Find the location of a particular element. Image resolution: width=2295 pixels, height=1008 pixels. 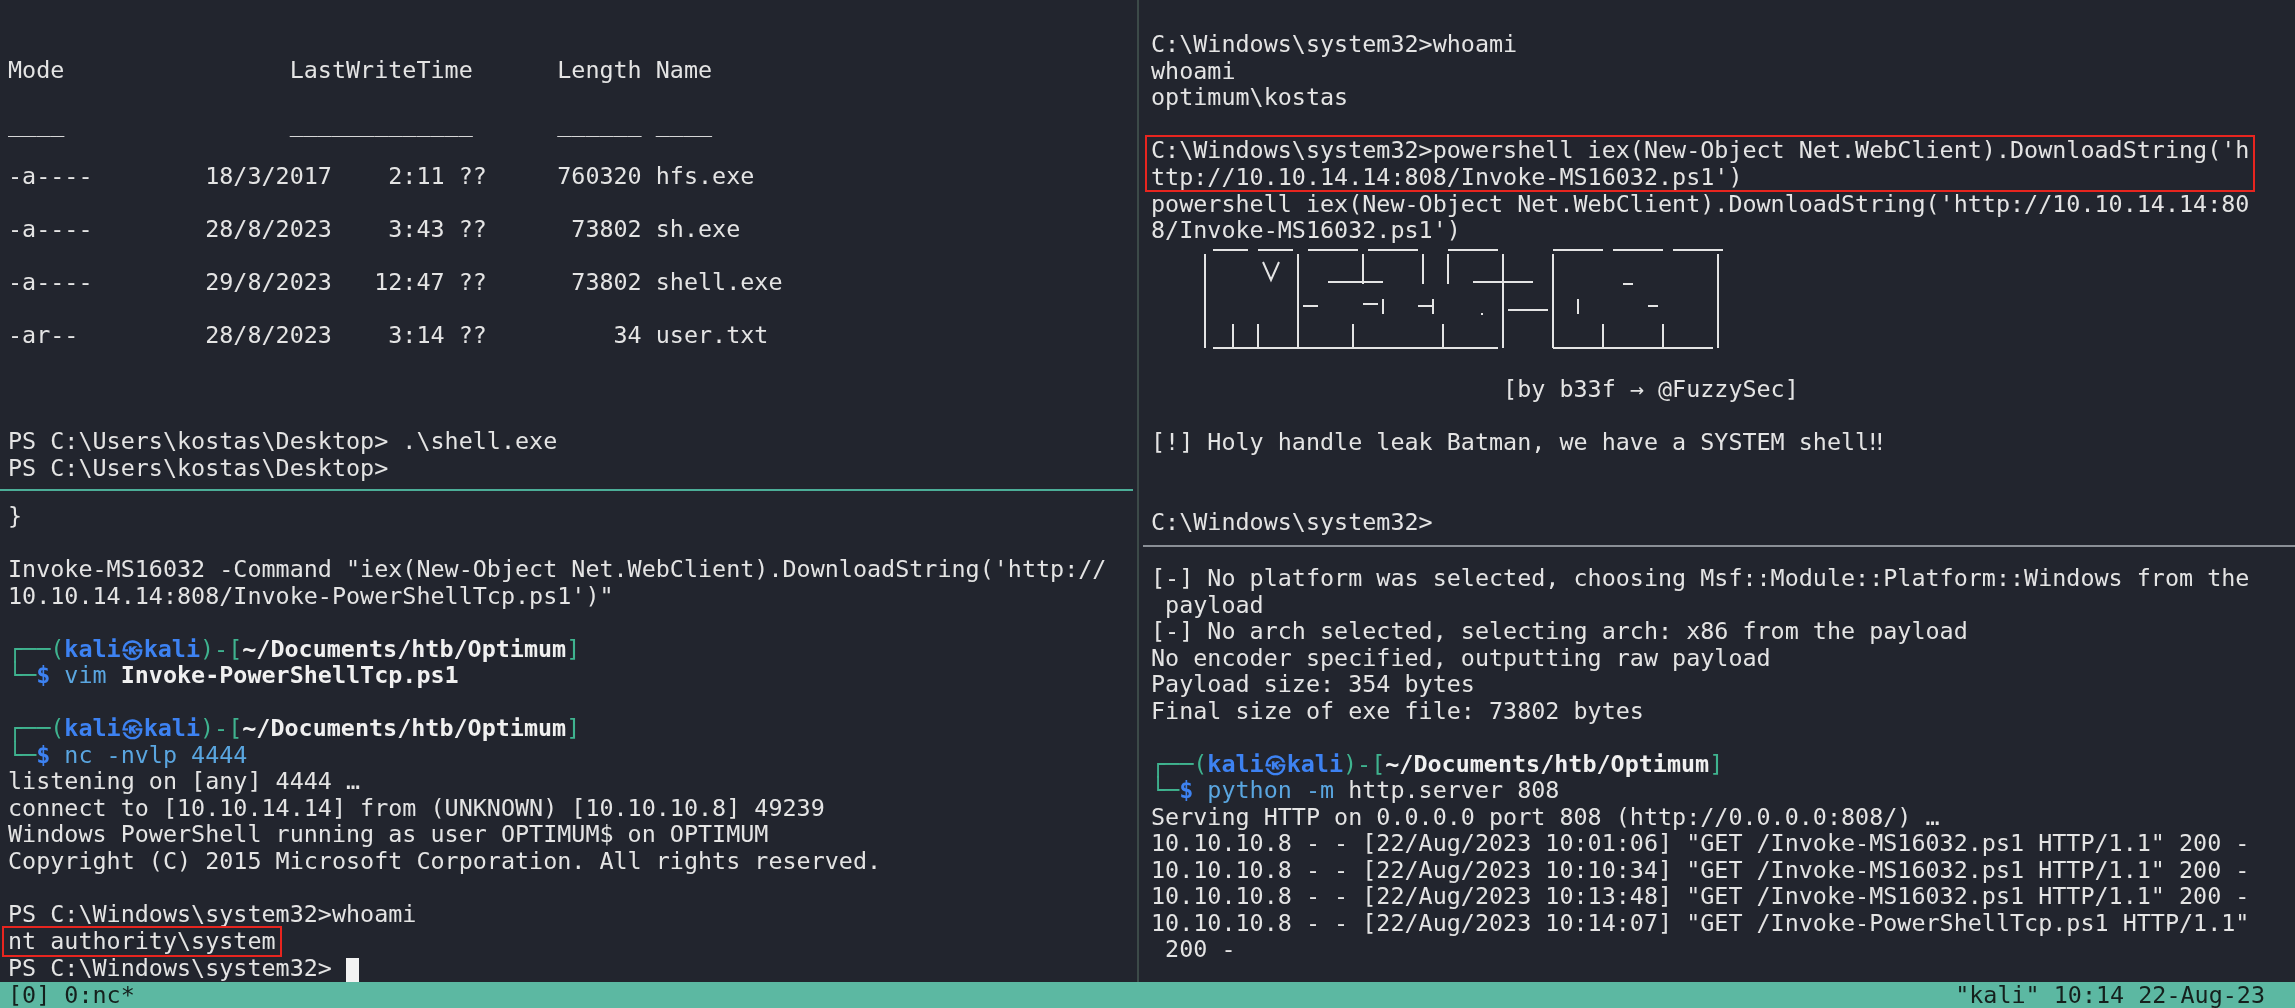

terminal-line: Final size of exe file: 73802 bytes is located at coordinates (1398, 710).